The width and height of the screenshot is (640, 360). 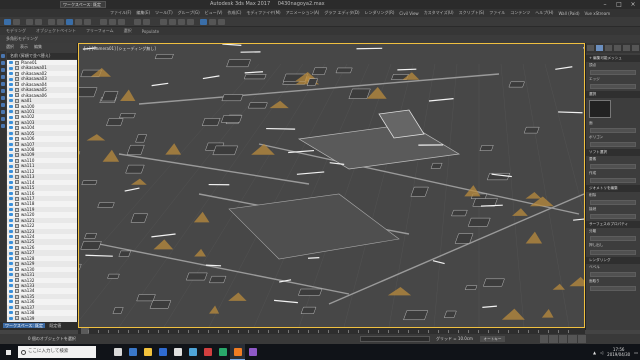 I want to click on filter-xrefs-icon, so click(x=3, y=105).